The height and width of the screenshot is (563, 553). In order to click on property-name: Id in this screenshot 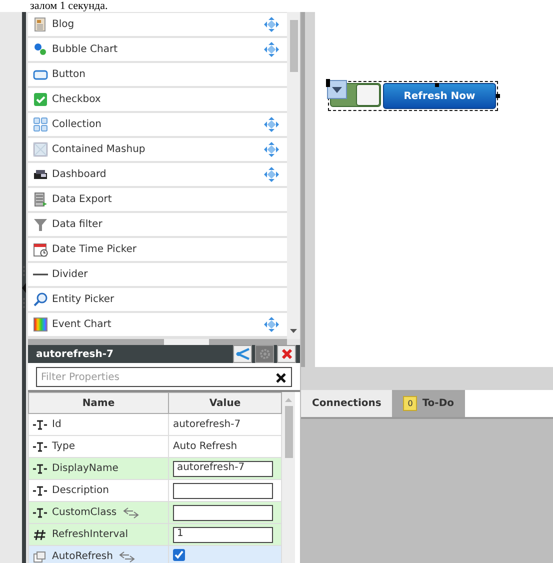, I will do `click(57, 424)`.